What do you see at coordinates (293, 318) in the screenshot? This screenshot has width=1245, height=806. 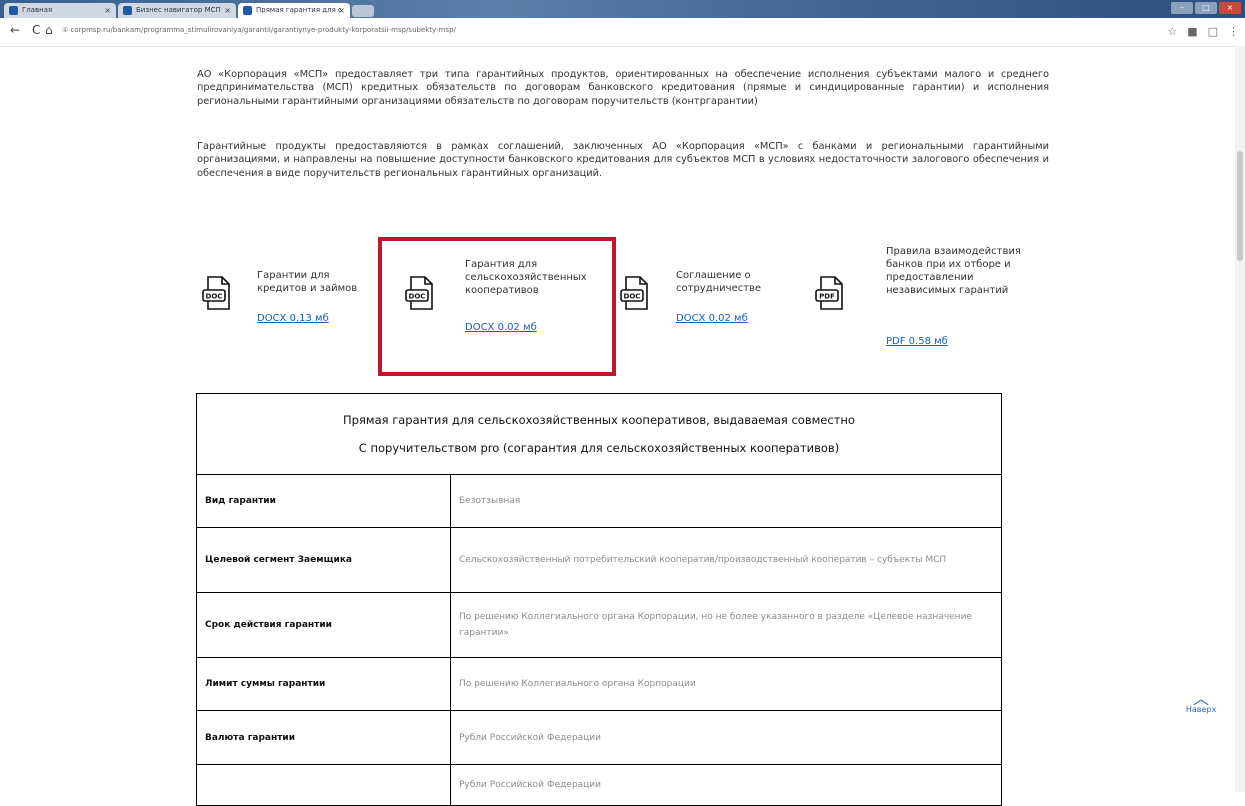 I see `document-download-link: DOCX 0.13 мб` at bounding box center [293, 318].